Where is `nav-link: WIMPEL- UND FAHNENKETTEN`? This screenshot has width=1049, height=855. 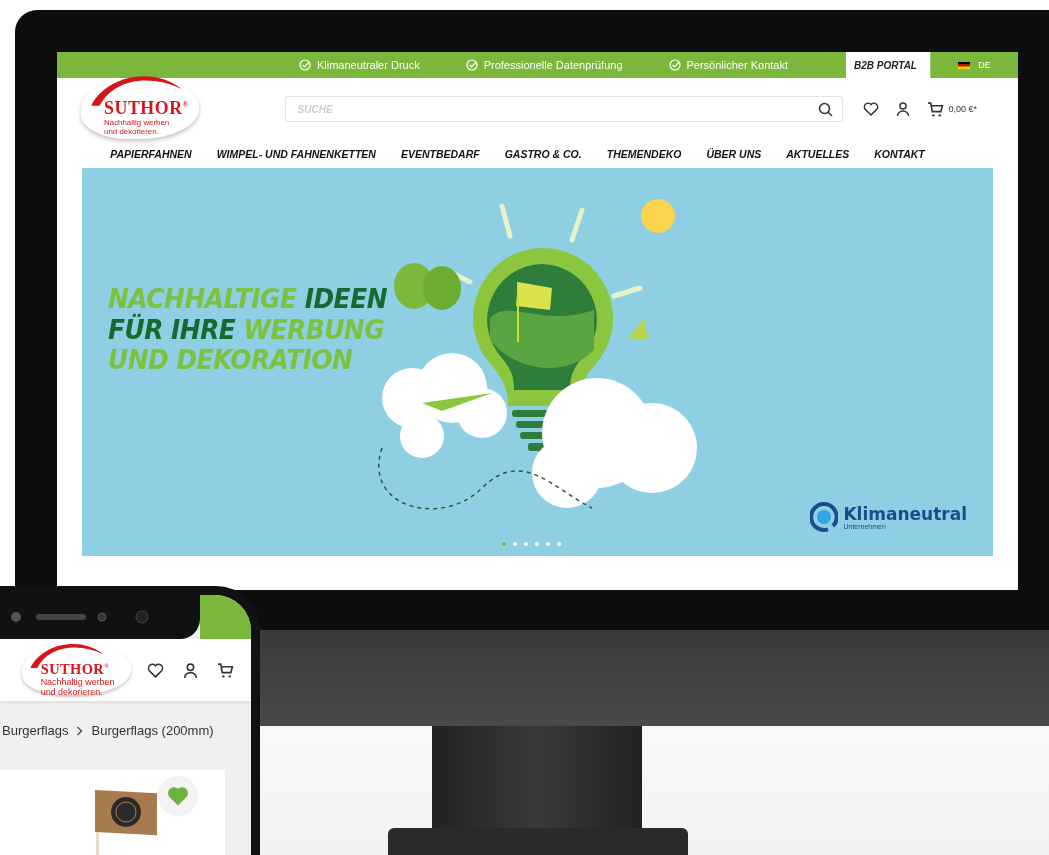 nav-link: WIMPEL- UND FAHNENKETTEN is located at coordinates (296, 154).